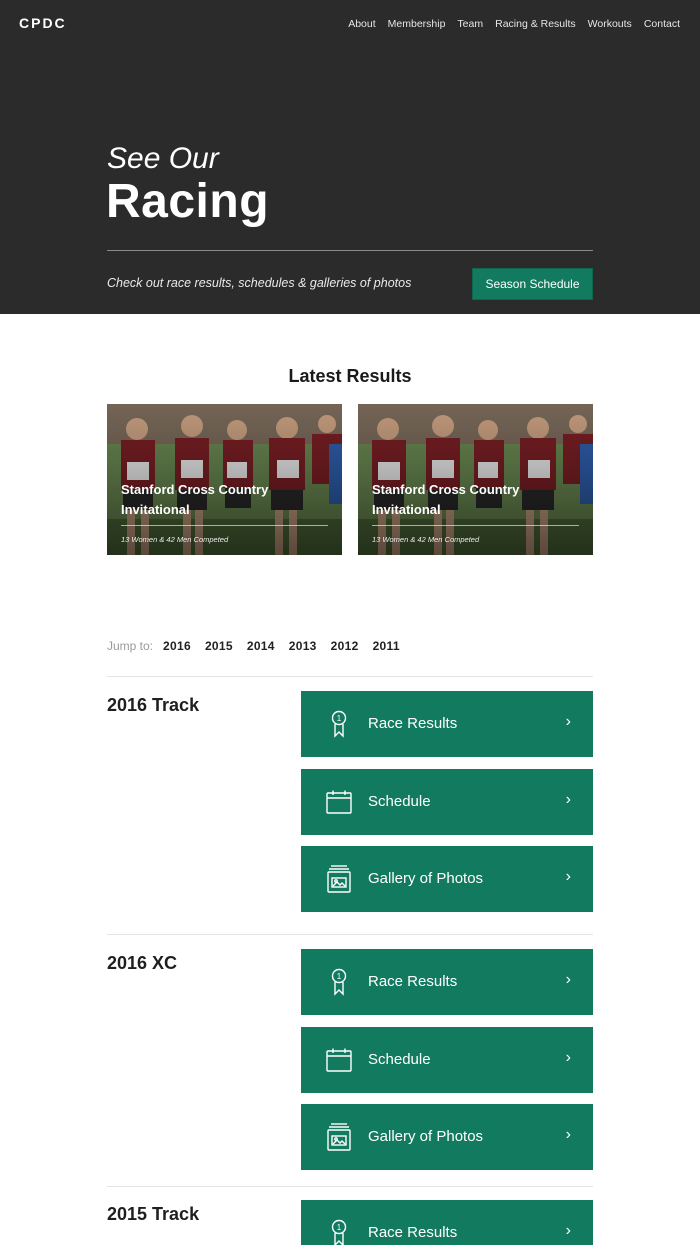  What do you see at coordinates (345, 646) in the screenshot?
I see `jump-year-link: 2012` at bounding box center [345, 646].